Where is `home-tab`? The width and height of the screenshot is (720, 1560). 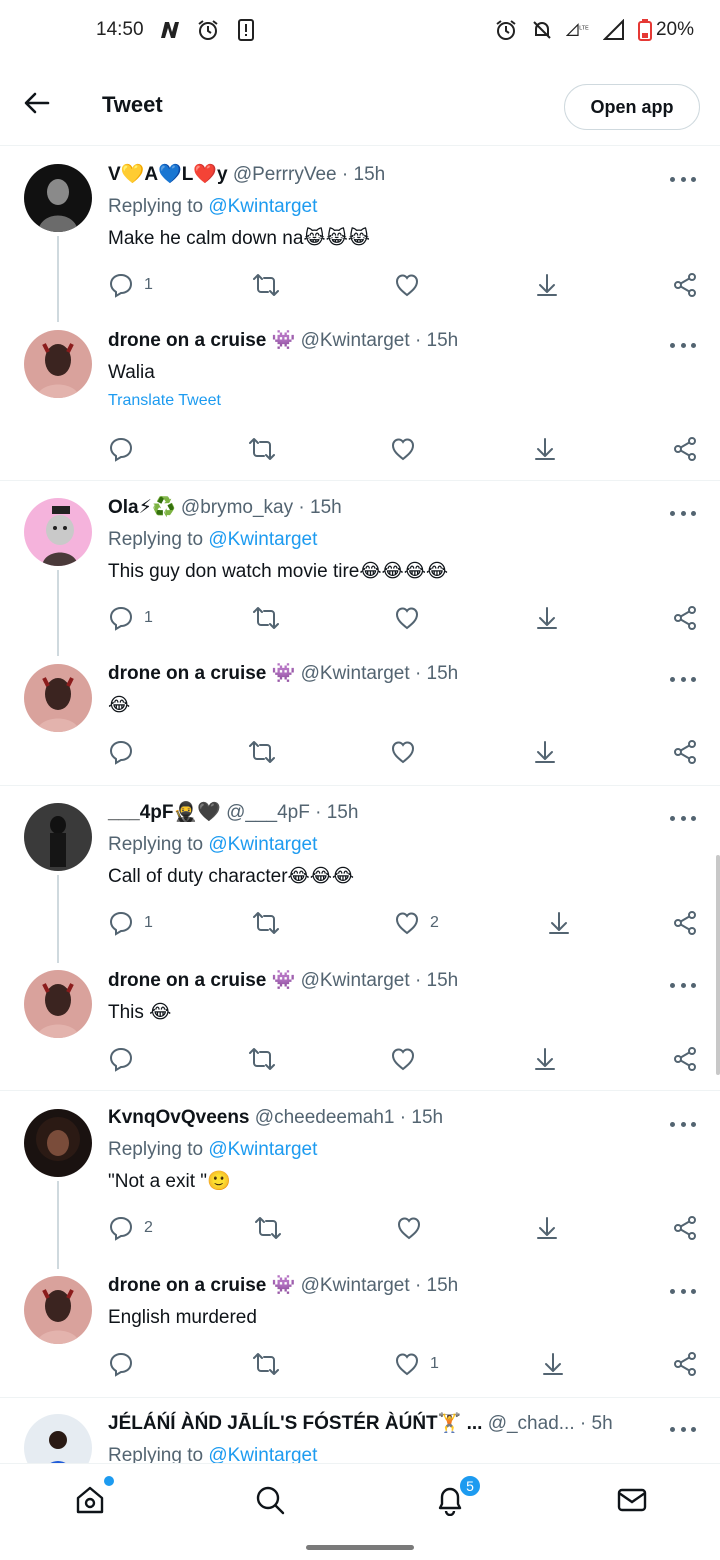
home-tab is located at coordinates (93, 1497).